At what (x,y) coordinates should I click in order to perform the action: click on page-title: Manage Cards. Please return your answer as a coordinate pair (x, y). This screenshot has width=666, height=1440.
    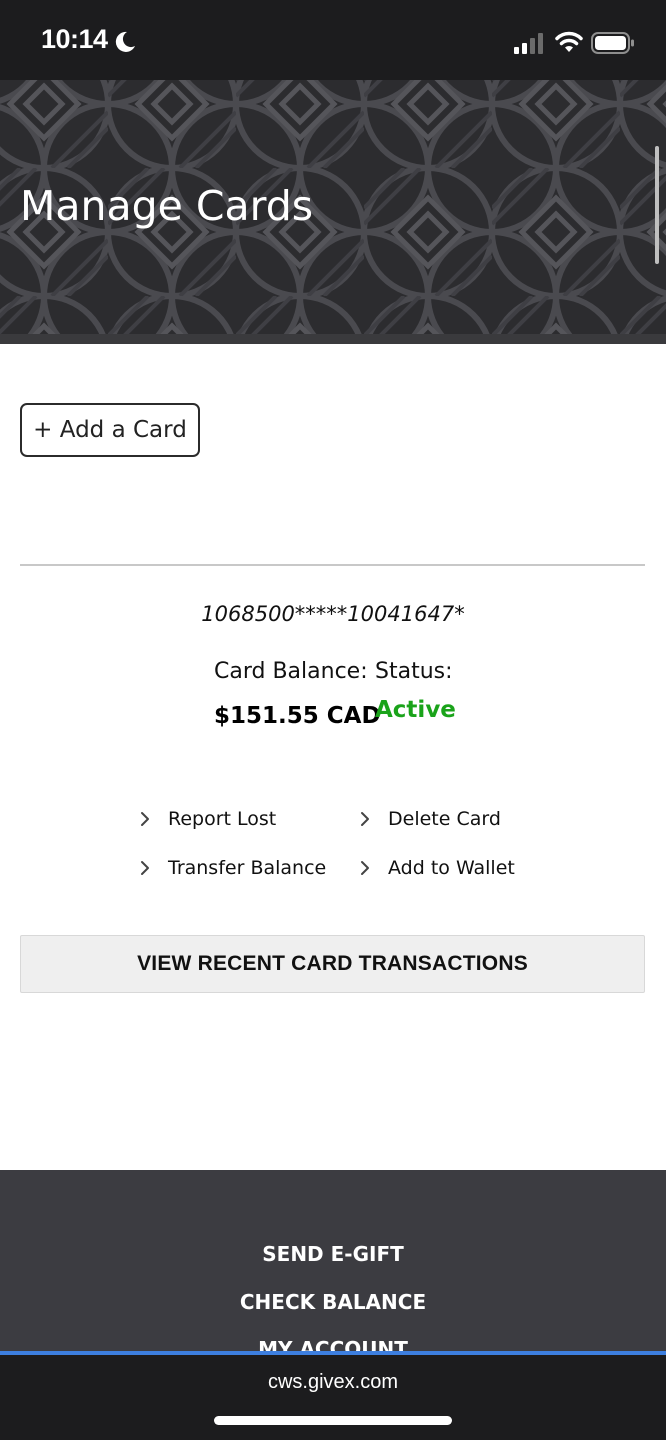
    Looking at the image, I should click on (167, 206).